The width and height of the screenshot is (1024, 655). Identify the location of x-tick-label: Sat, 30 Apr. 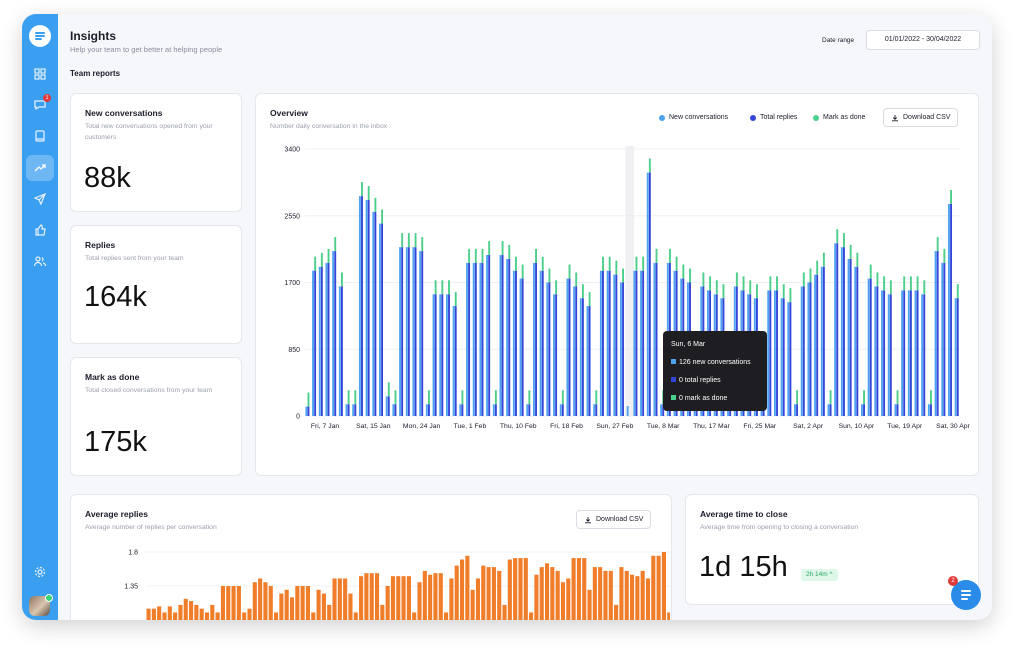
(953, 426).